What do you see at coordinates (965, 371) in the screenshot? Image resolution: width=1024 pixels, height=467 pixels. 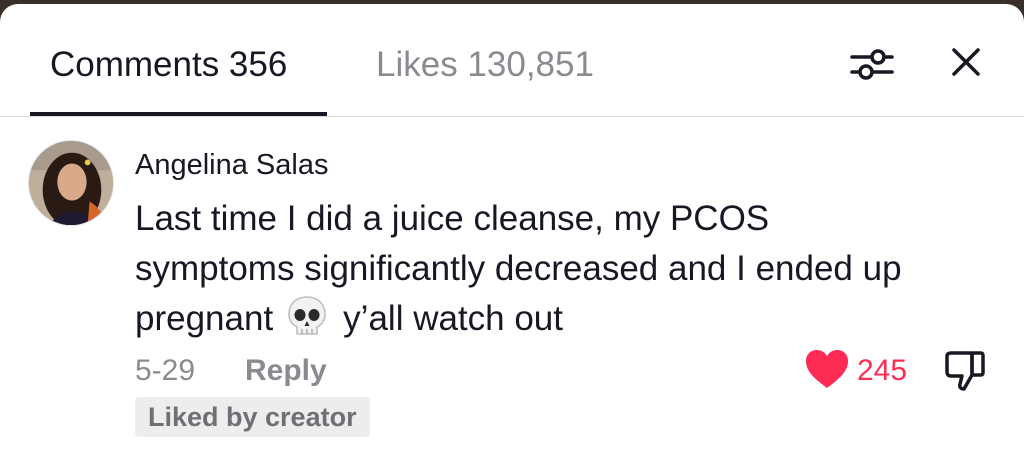 I see `thumbs-down-icon` at bounding box center [965, 371].